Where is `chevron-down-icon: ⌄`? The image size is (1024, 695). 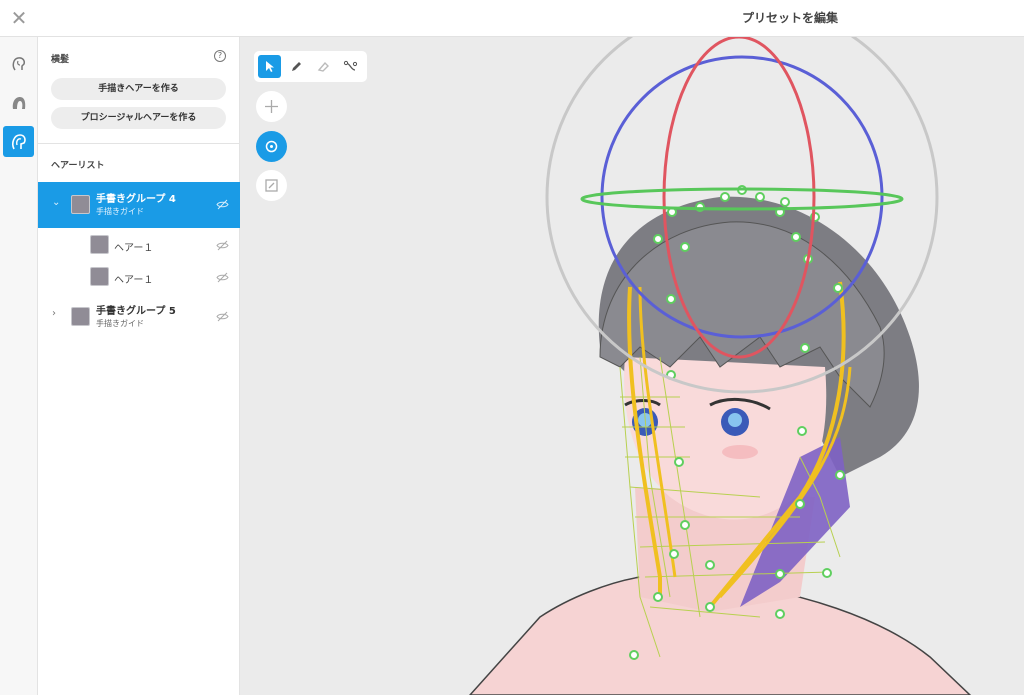
chevron-down-icon: ⌄ is located at coordinates (56, 202).